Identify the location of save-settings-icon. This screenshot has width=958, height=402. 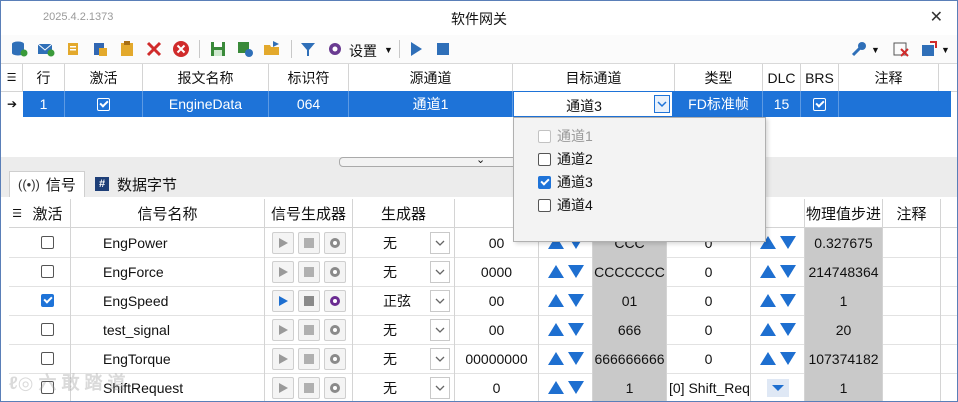
(245, 49).